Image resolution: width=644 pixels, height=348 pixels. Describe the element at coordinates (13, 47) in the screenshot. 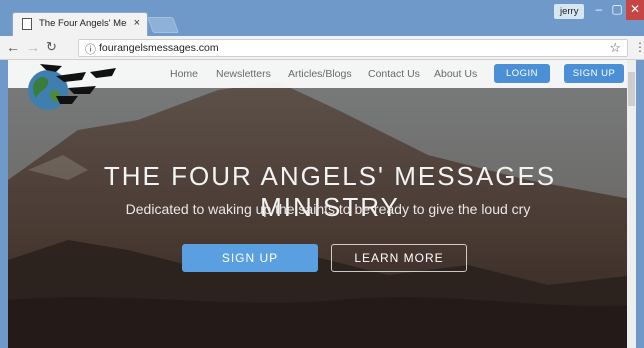

I see `back-arrow-icon: ←` at that location.